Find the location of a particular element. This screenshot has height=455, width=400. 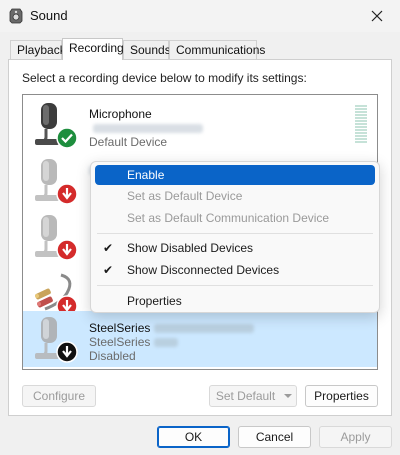

menu-item-properties: Properties is located at coordinates (235, 301).